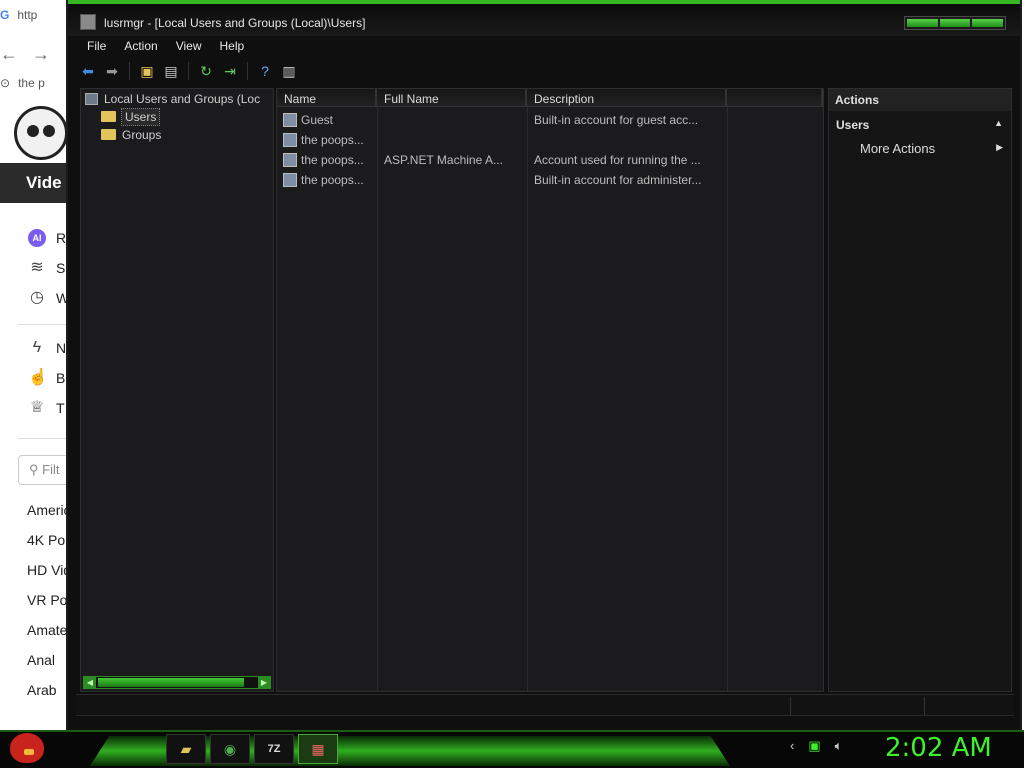 This screenshot has height=768, width=1024. What do you see at coordinates (47, 630) in the screenshot?
I see `category-link: Amate` at bounding box center [47, 630].